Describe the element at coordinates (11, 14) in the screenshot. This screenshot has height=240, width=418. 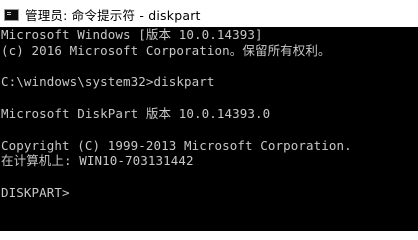
I see `cmd-console-icon` at that location.